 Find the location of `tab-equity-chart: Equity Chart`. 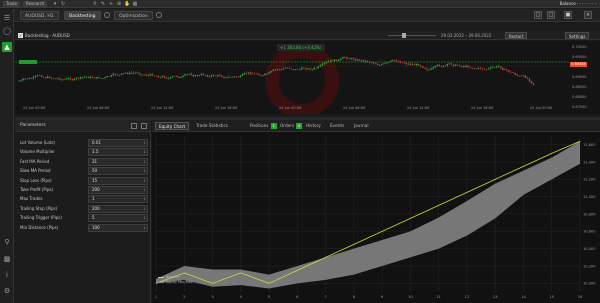

tab-equity-chart: Equity Chart is located at coordinates (172, 126).